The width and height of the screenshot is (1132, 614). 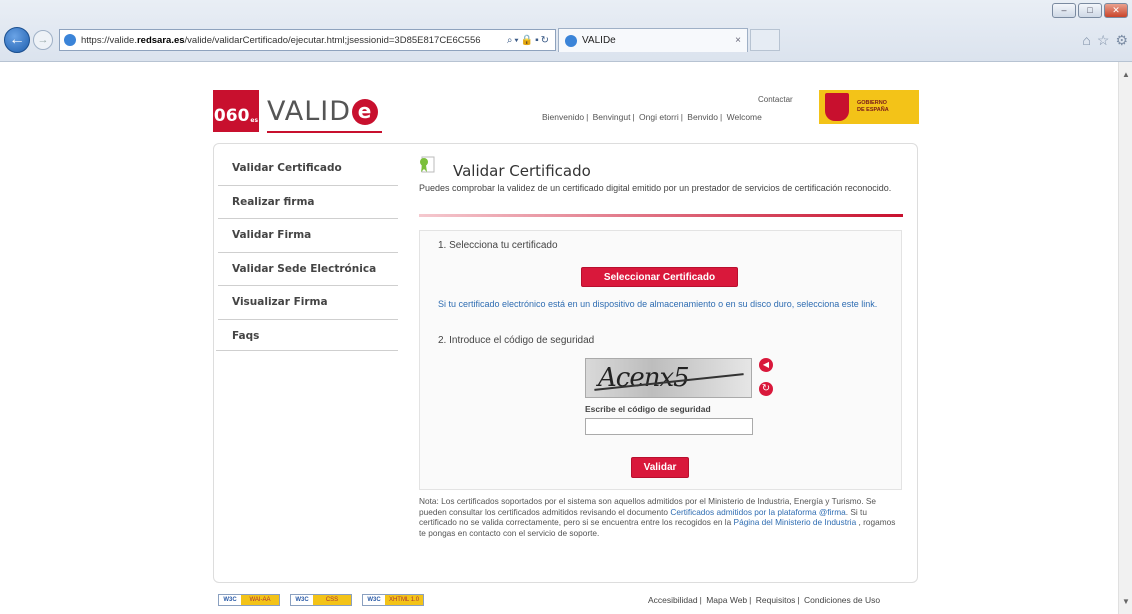 What do you see at coordinates (498, 245) in the screenshot?
I see `step1-label: 1. Selecciona tu certificado` at bounding box center [498, 245].